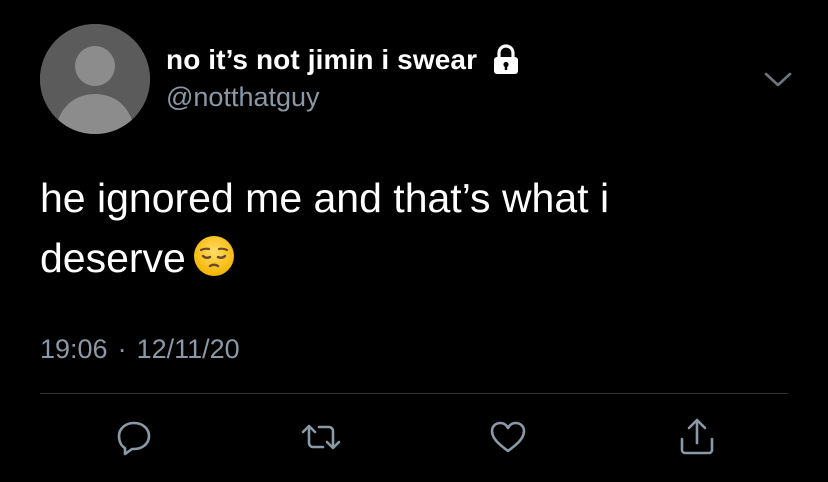 The height and width of the screenshot is (482, 828). I want to click on retweet-icon, so click(321, 437).